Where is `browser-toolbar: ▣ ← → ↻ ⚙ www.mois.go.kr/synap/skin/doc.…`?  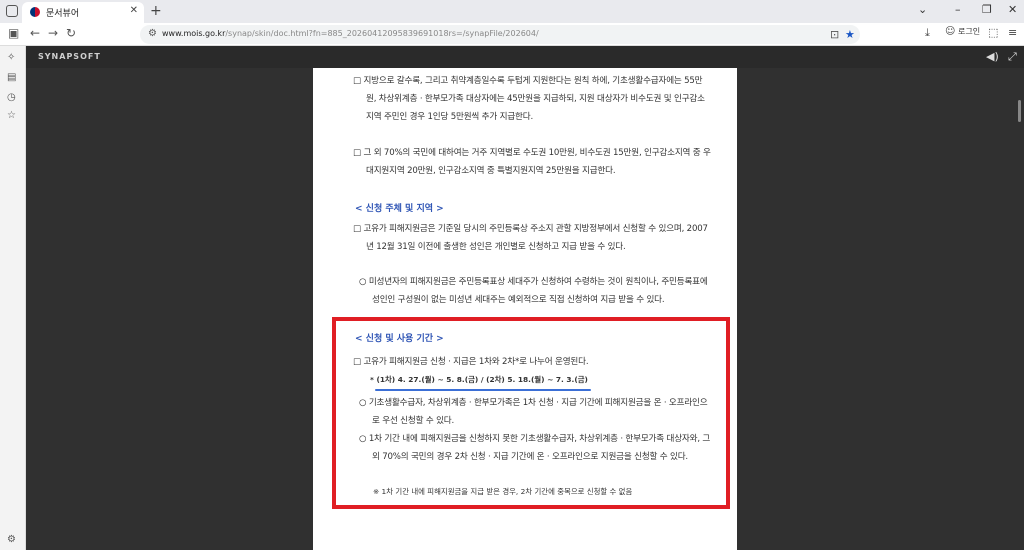 browser-toolbar: ▣ ← → ↻ ⚙ www.mois.go.kr/synap/skin/doc.… is located at coordinates (512, 34).